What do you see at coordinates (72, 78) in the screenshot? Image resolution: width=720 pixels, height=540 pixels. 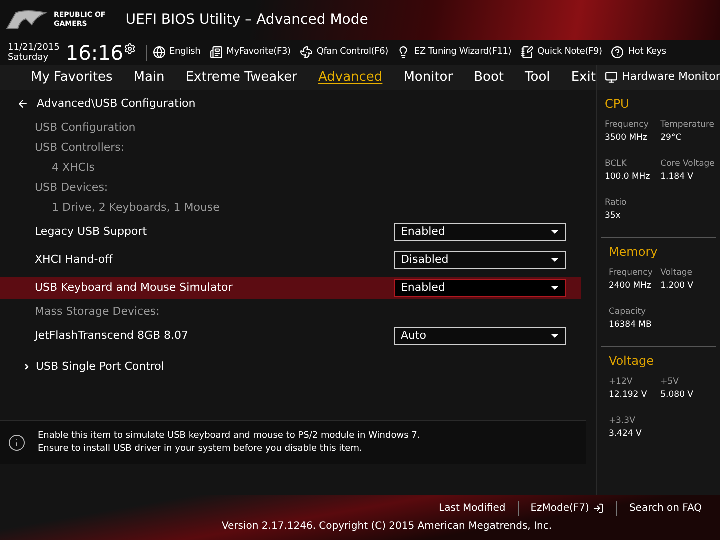 I see `menu-tab: My Favorites` at bounding box center [72, 78].